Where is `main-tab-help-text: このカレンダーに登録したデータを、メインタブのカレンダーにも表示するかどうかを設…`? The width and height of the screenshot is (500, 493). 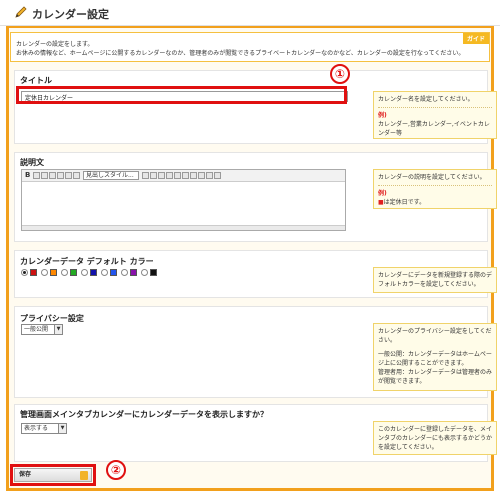 main-tab-help-text: このカレンダーに登録したデータを、メインタブのカレンダーにも表示するかどうかを設… is located at coordinates (435, 438).